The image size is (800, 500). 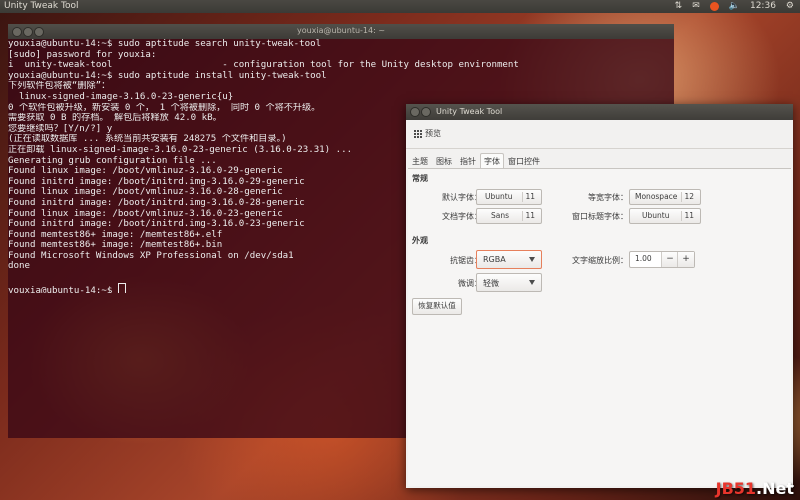 What do you see at coordinates (426, 112) in the screenshot?
I see `minimize-icon` at bounding box center [426, 112].